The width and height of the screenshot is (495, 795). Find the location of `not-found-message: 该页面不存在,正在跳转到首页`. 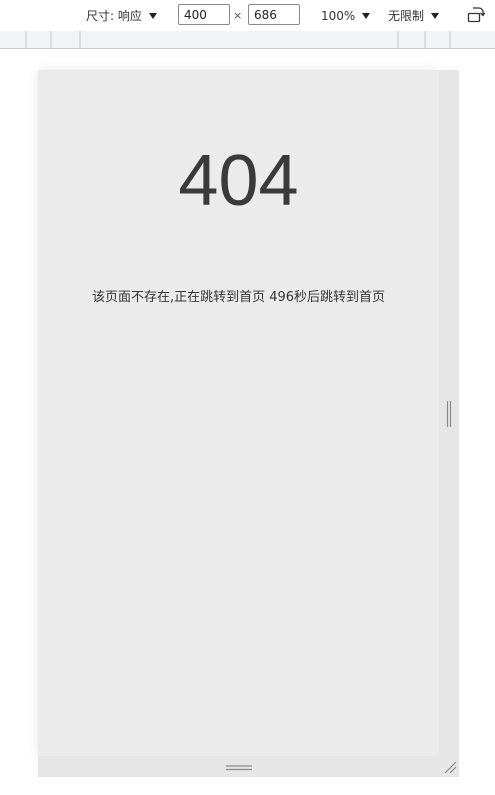

not-found-message: 该页面不存在,正在跳转到首页 is located at coordinates (178, 297).